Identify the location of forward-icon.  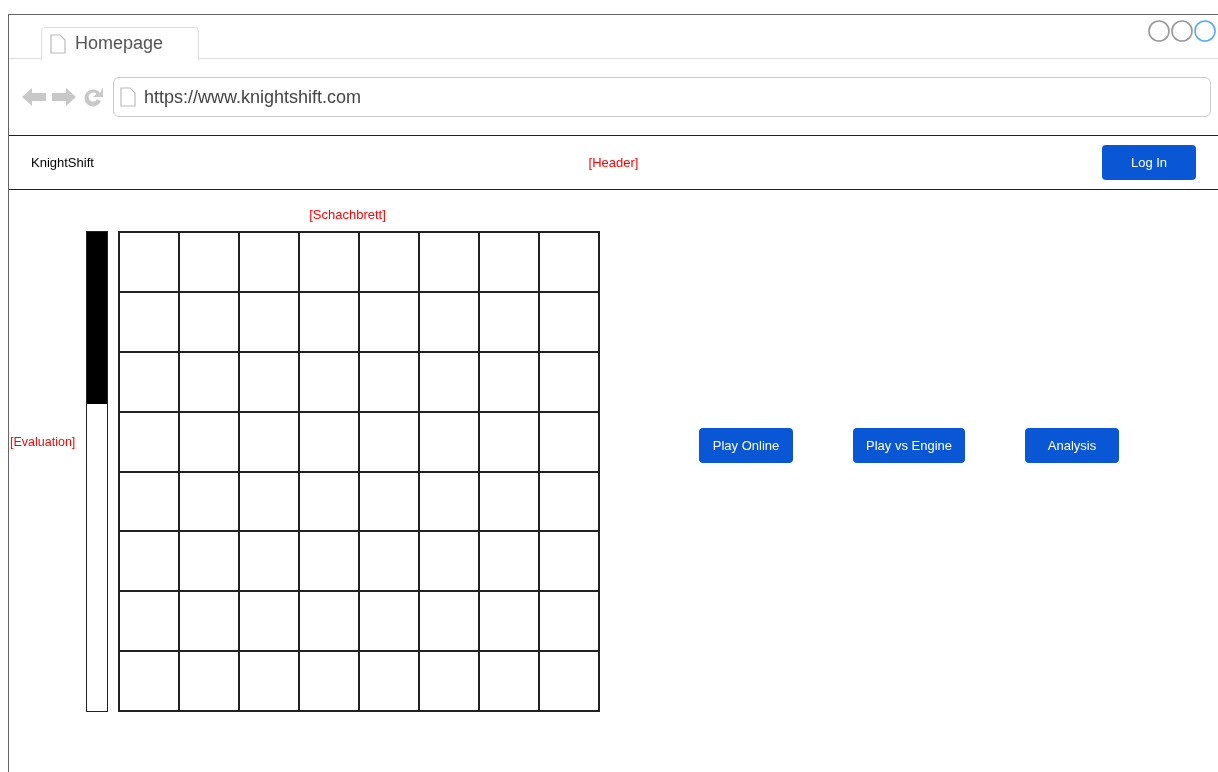
(64, 97).